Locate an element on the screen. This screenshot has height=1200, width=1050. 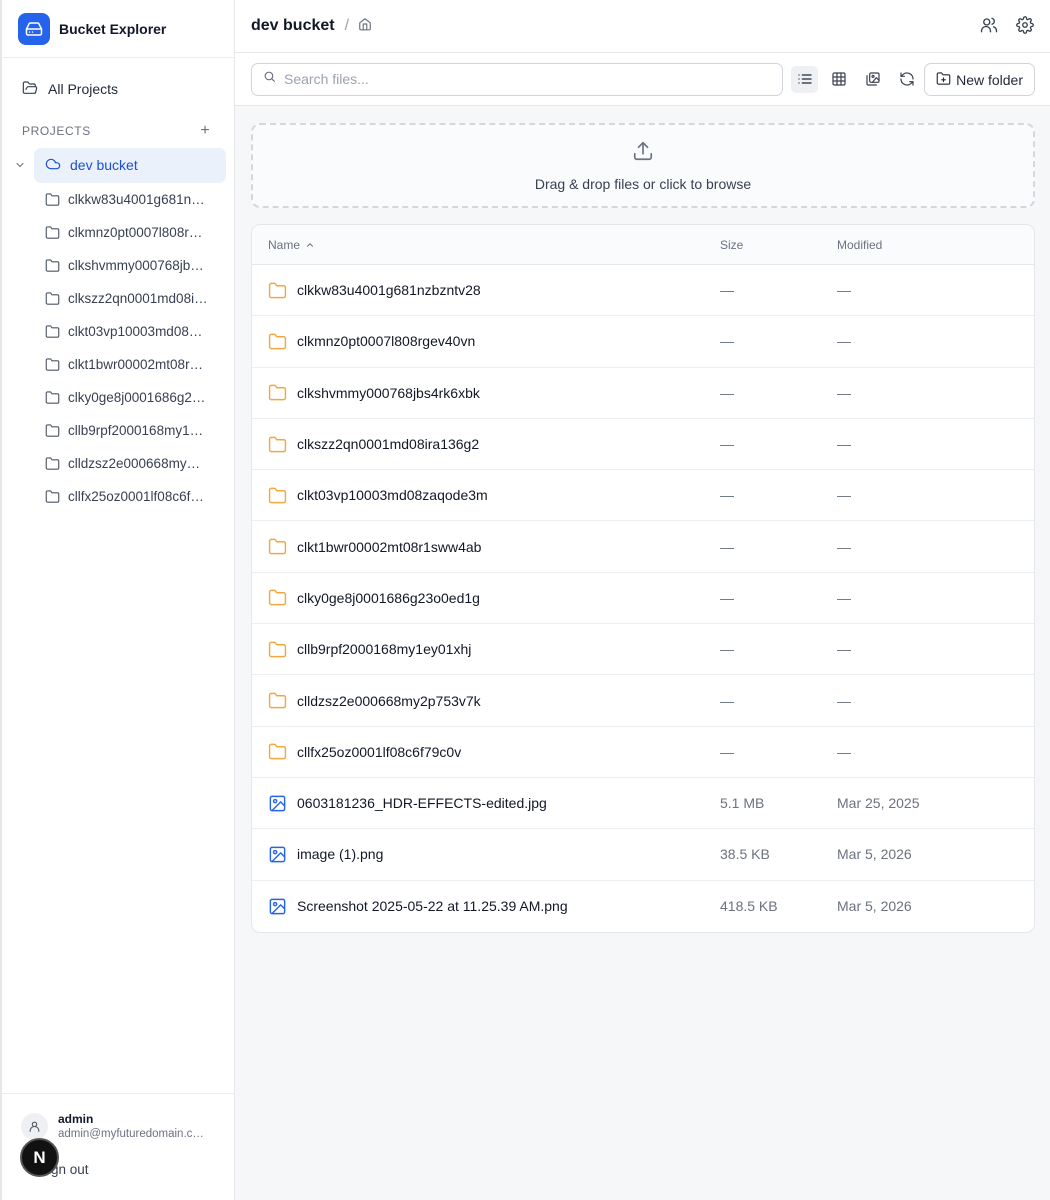
table-row: clkt1bwr00002mt08r1sww4ab — — is located at coordinates (643, 547).